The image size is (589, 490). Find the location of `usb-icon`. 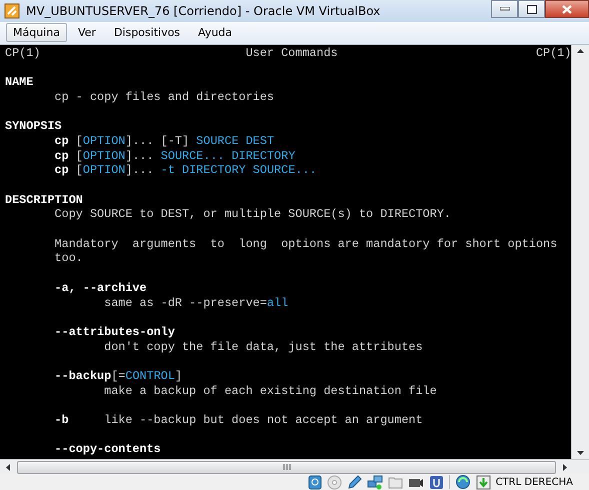

usb-icon is located at coordinates (436, 482).